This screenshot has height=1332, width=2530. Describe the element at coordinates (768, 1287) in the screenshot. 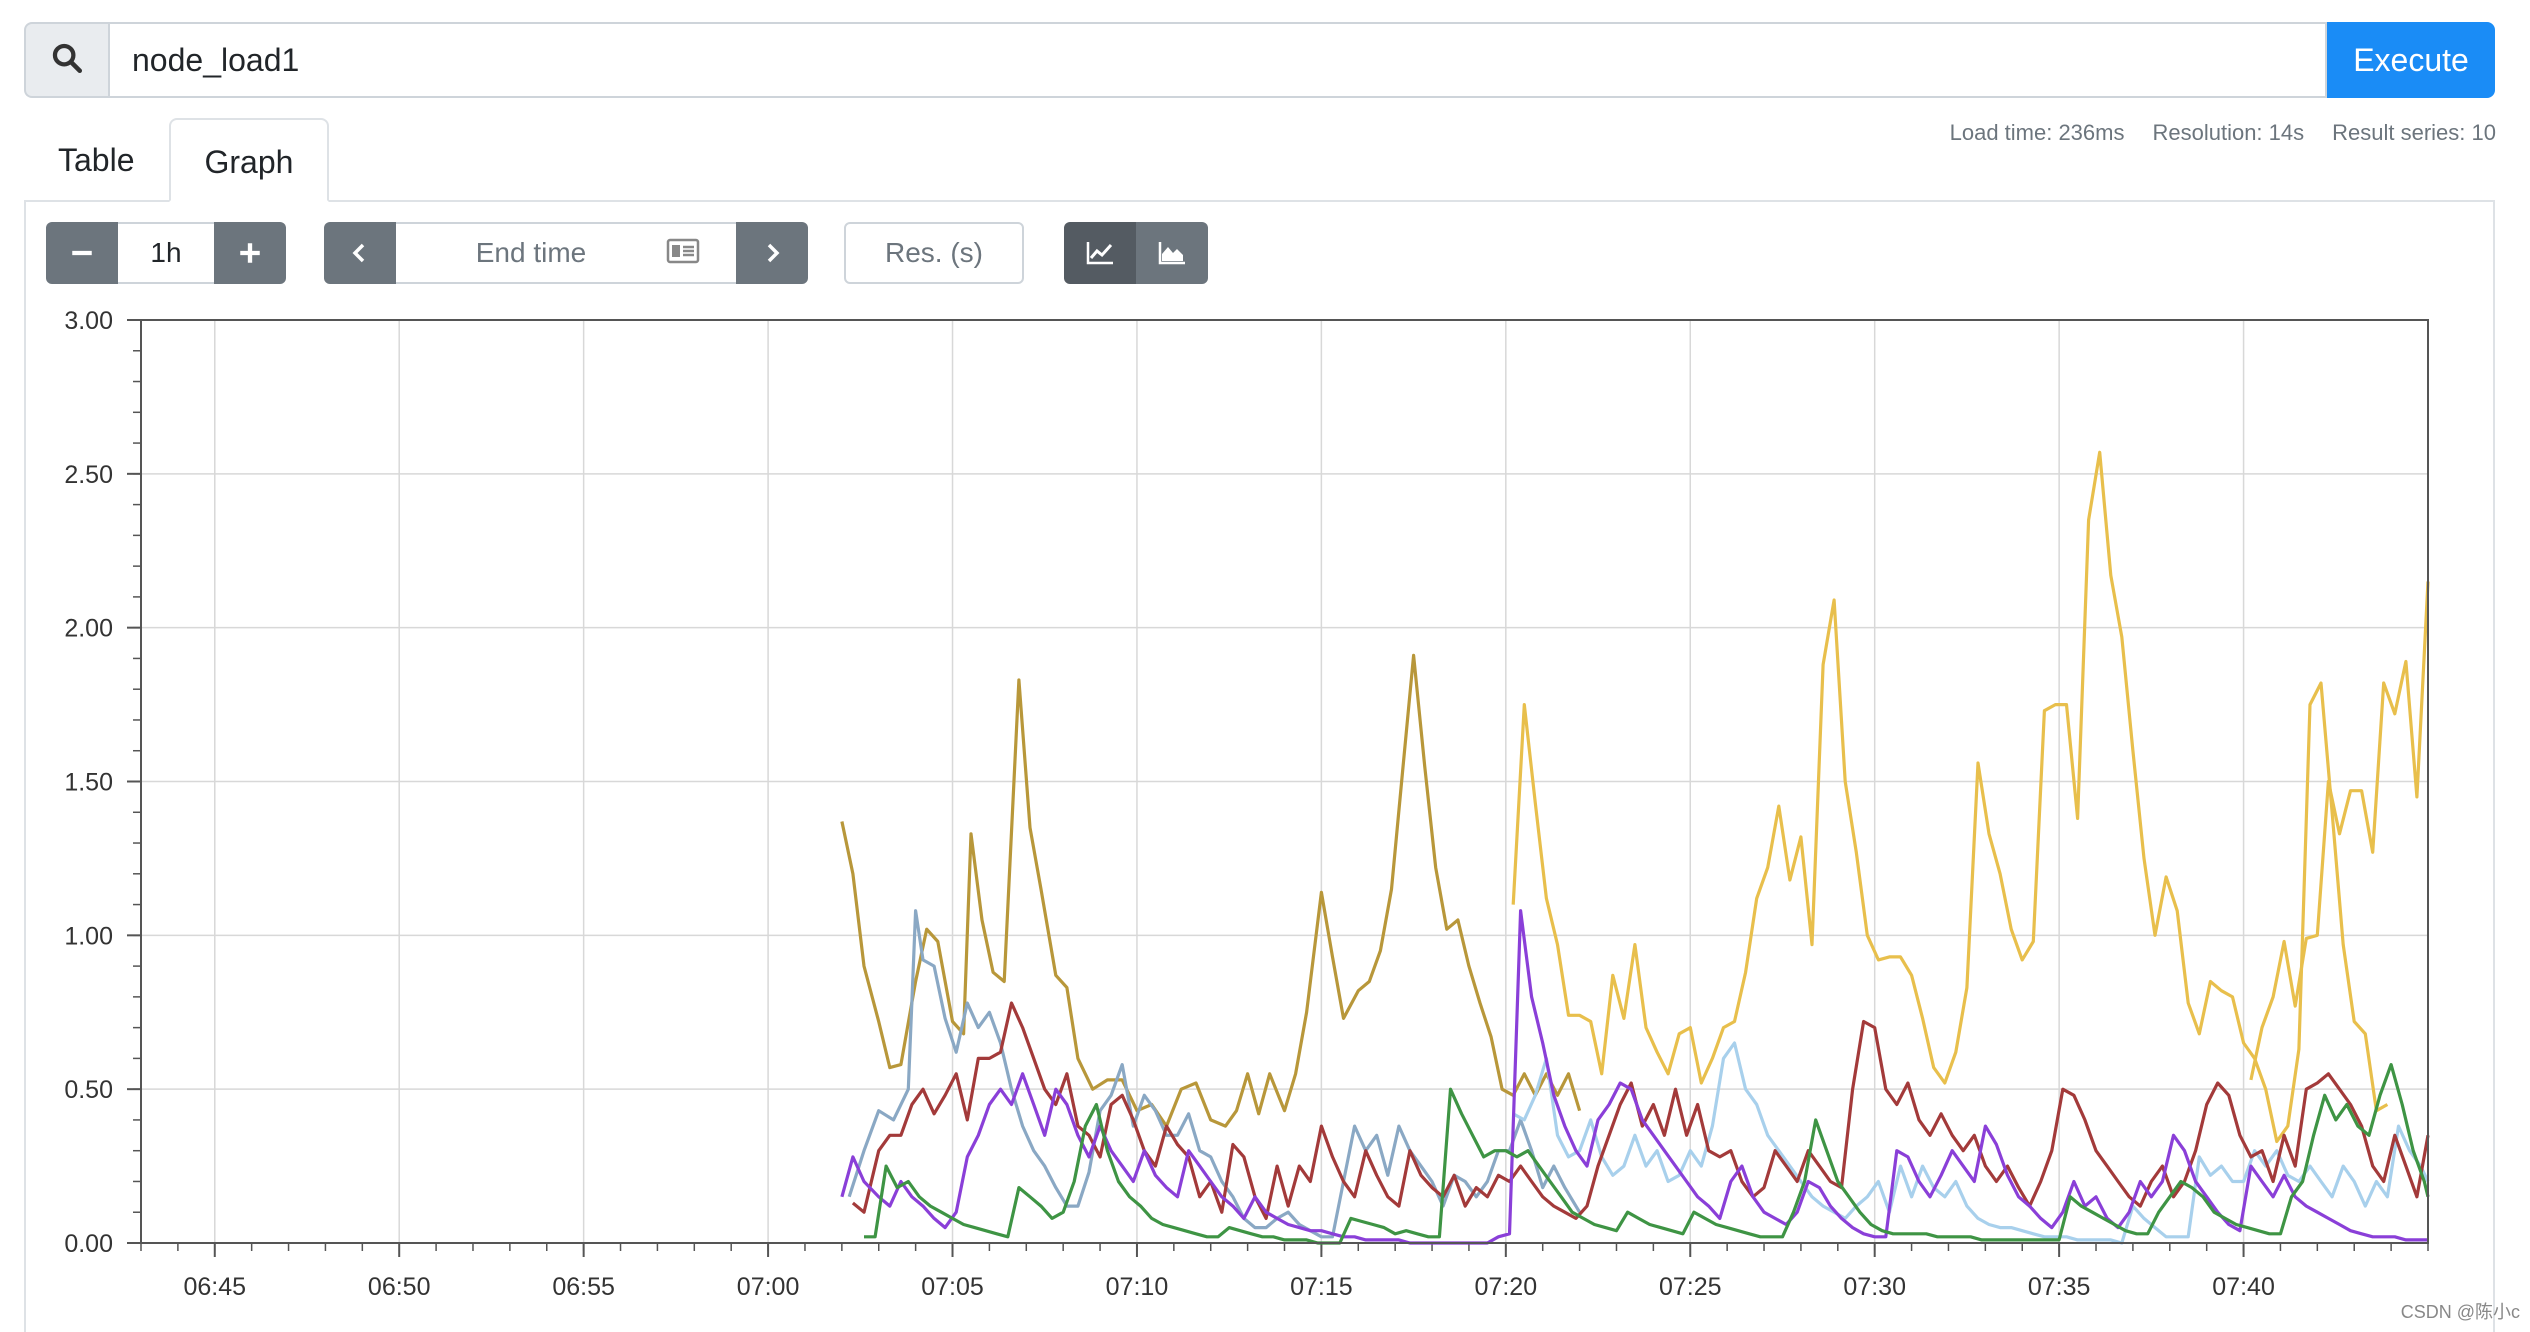

I see `x-tick-label: 07:00` at that location.